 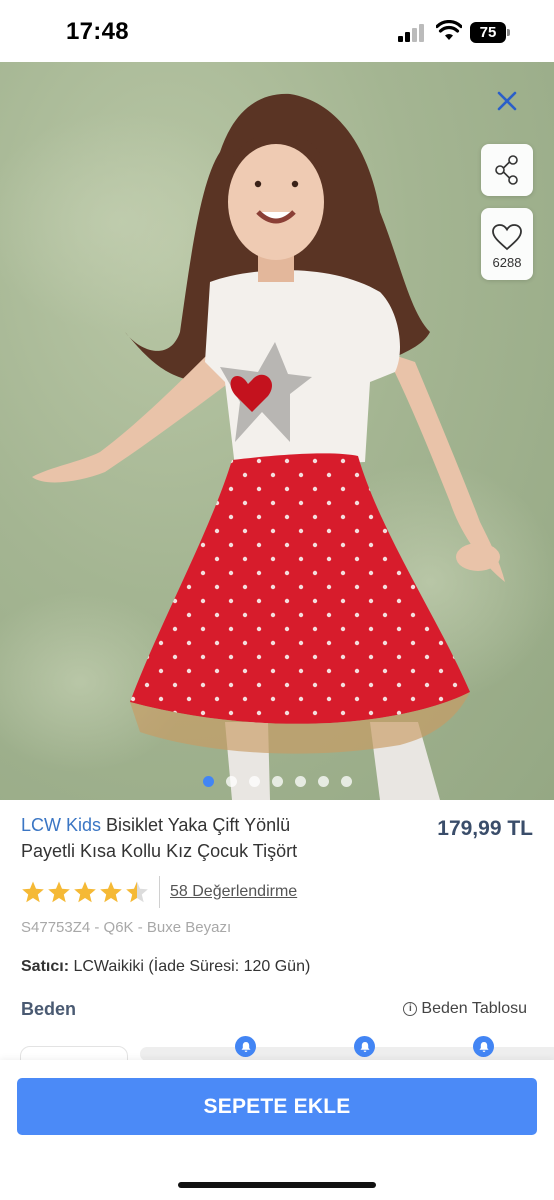 I want to click on star-rating, so click(x=85, y=892).